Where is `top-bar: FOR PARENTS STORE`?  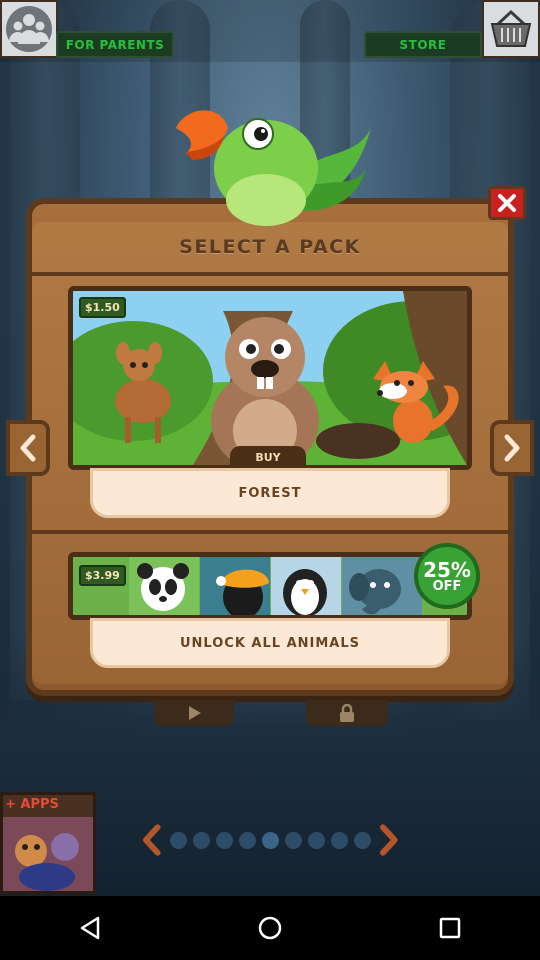
top-bar: FOR PARENTS STORE is located at coordinates (270, 31).